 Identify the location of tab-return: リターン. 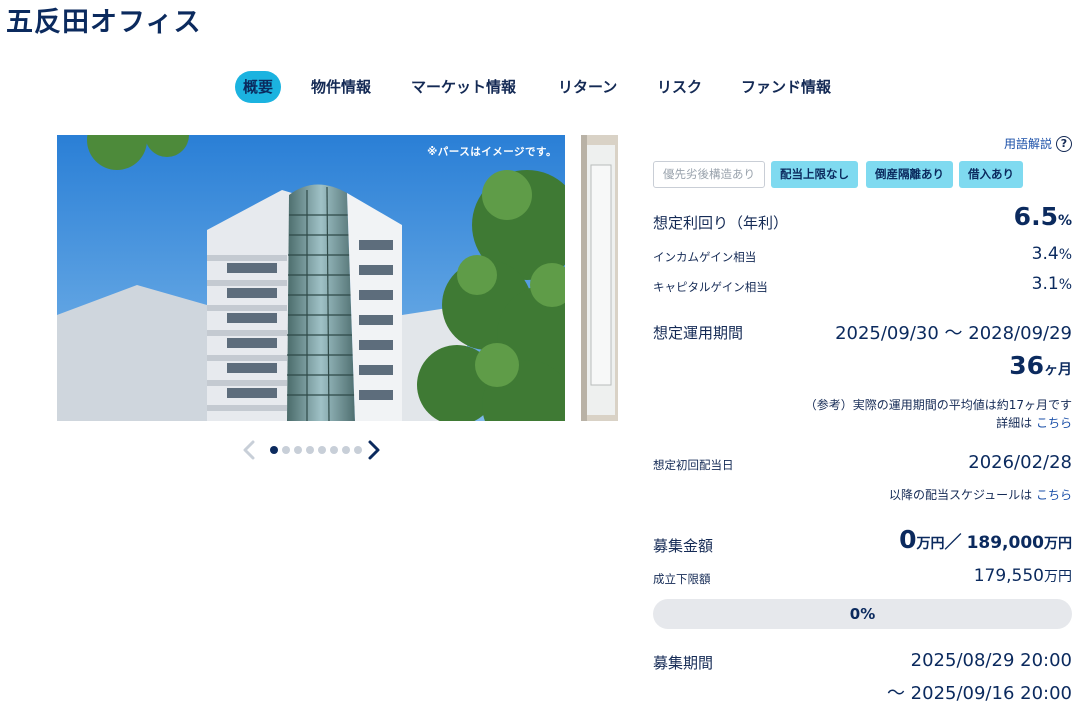
(587, 87).